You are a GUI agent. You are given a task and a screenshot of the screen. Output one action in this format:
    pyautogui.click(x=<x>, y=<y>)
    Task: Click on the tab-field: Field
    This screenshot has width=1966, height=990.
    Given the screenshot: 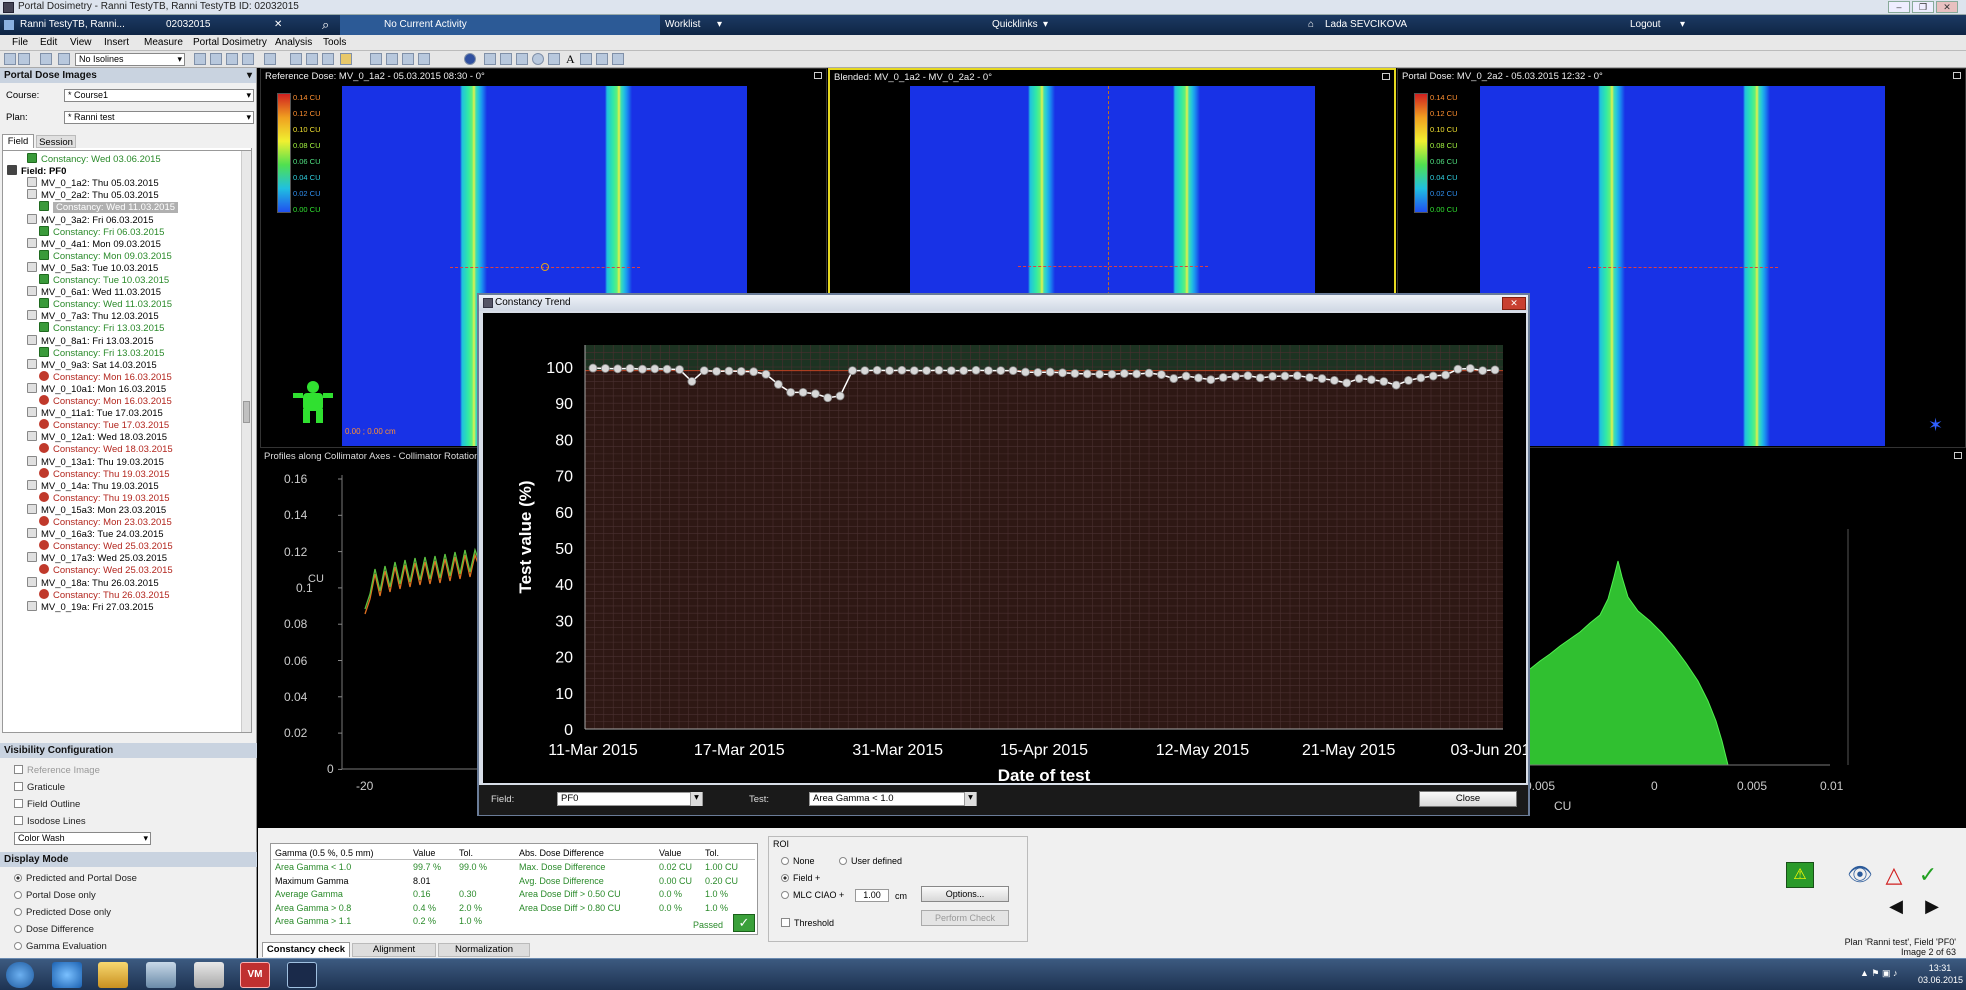 What is the action you would take?
    pyautogui.click(x=18, y=141)
    